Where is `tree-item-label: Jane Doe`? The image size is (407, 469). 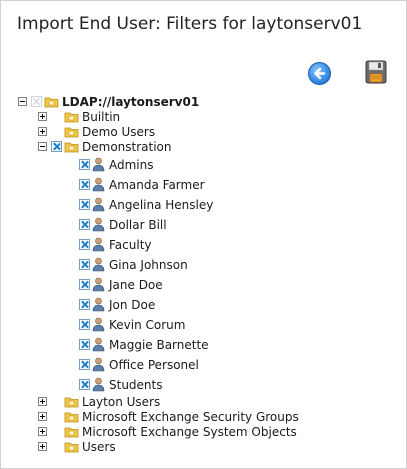
tree-item-label: Jane Doe is located at coordinates (136, 285).